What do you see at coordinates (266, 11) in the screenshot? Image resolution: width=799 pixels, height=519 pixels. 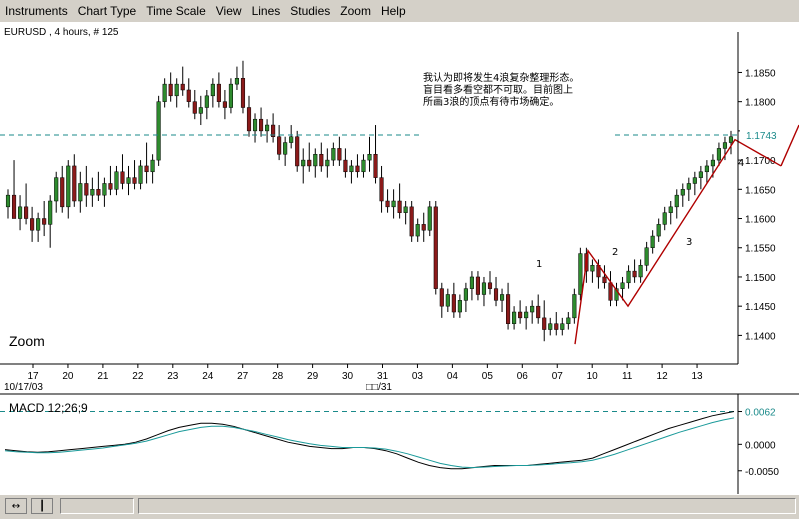 I see `menu-lines: Lines` at bounding box center [266, 11].